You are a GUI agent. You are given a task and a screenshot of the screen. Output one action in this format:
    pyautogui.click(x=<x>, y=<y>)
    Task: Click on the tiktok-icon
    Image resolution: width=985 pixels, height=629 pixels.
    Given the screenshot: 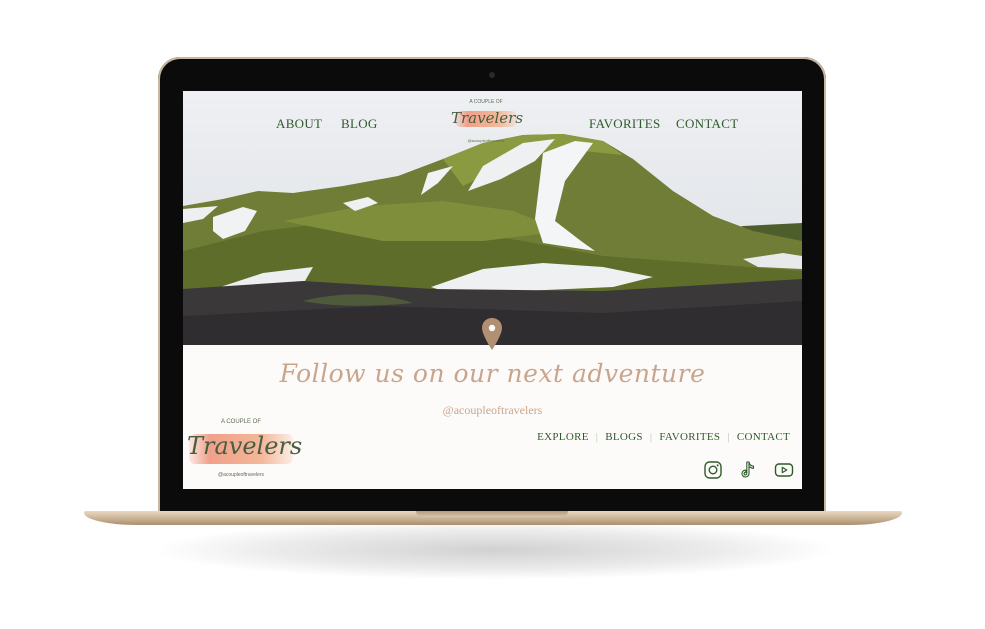 What is the action you would take?
    pyautogui.click(x=748, y=470)
    